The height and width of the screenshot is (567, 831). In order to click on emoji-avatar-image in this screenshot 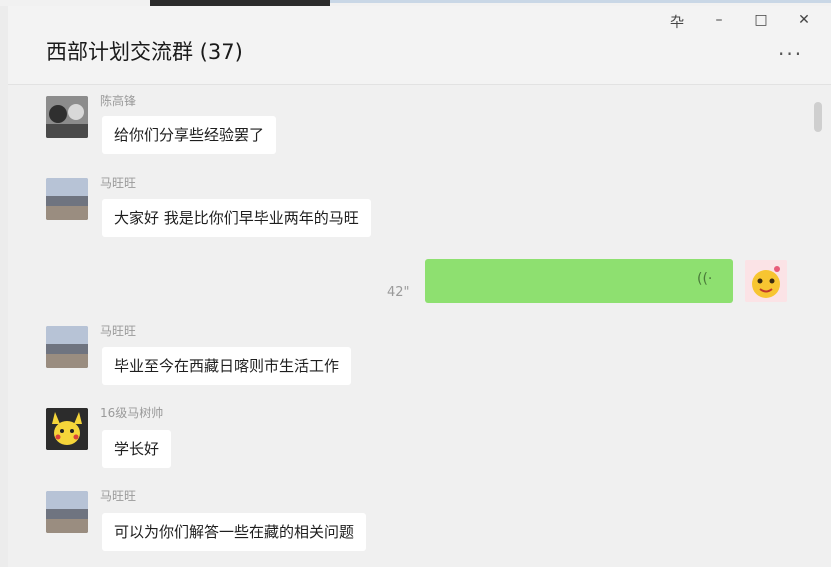, I will do `click(766, 281)`.